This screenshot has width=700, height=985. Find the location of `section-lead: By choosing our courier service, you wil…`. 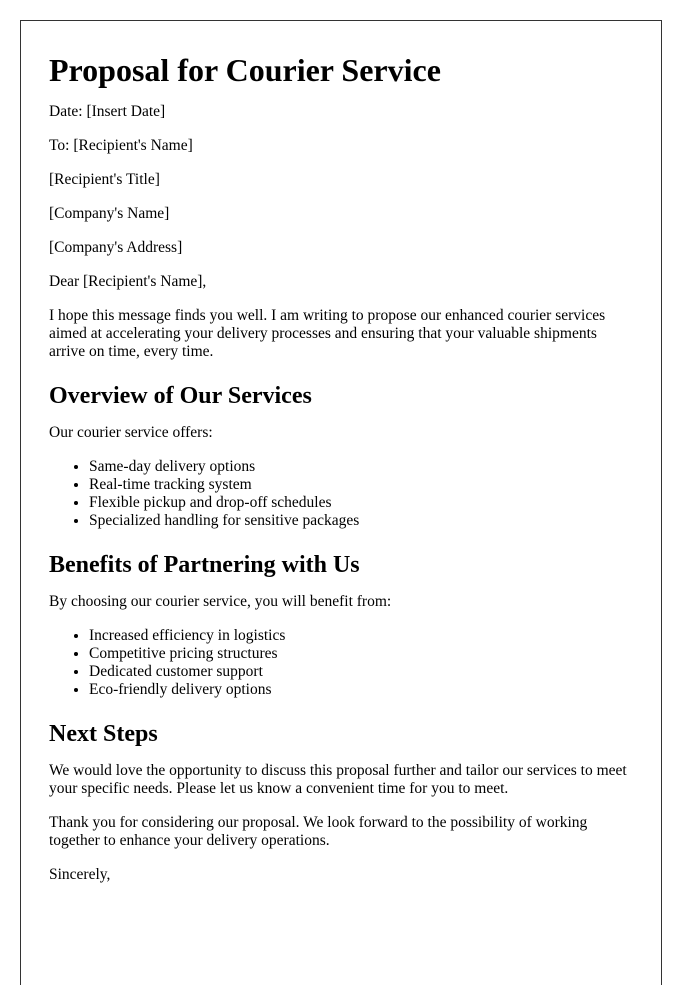

section-lead: By choosing our courier service, you wil… is located at coordinates (220, 601).